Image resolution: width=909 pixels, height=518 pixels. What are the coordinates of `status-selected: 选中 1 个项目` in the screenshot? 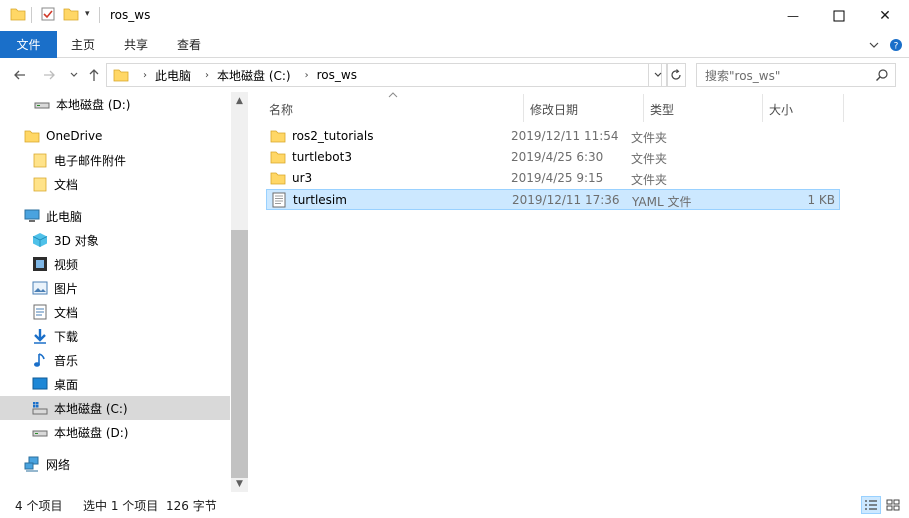 It's located at (121, 505).